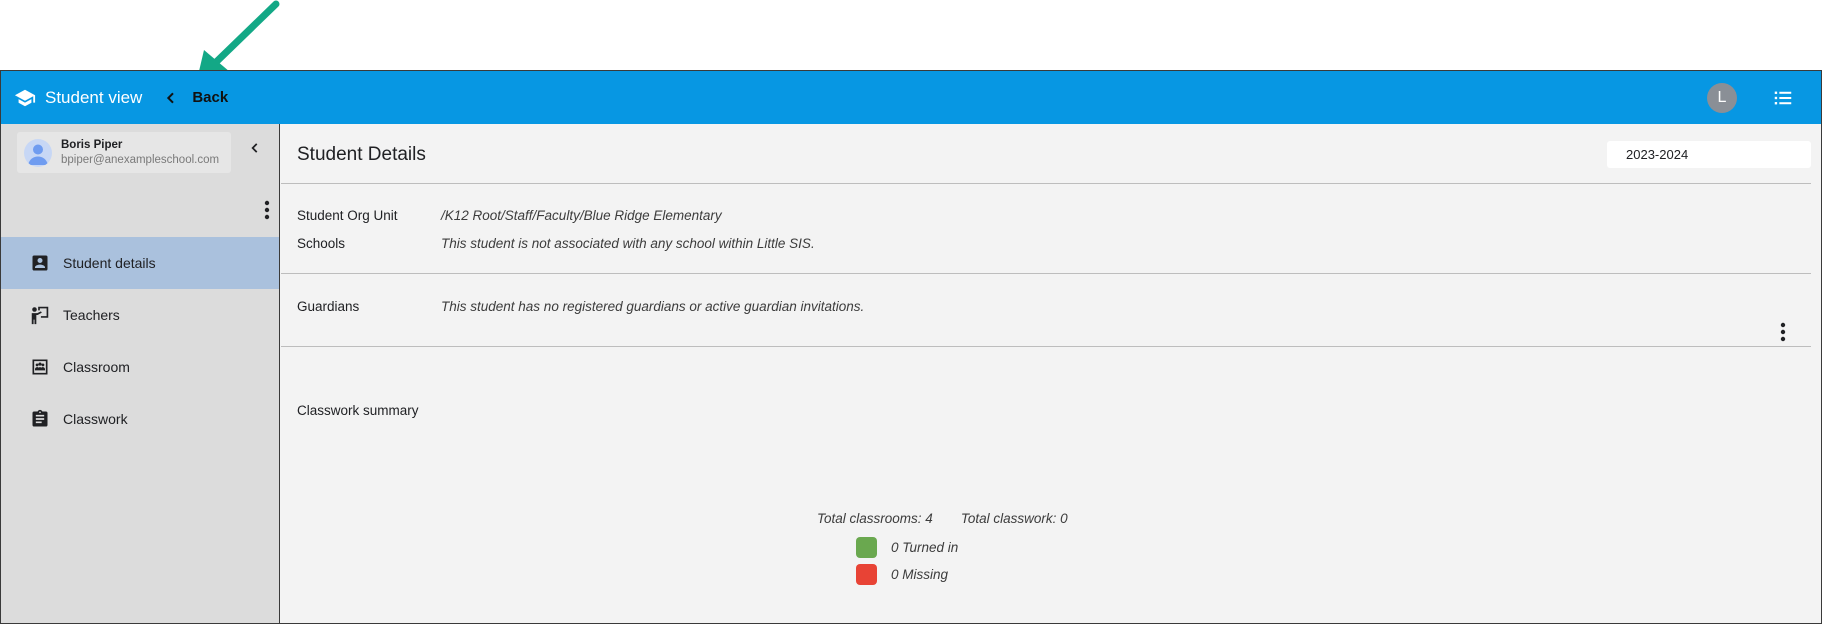  What do you see at coordinates (95, 419) in the screenshot?
I see `sidebar-item-label: Classwork` at bounding box center [95, 419].